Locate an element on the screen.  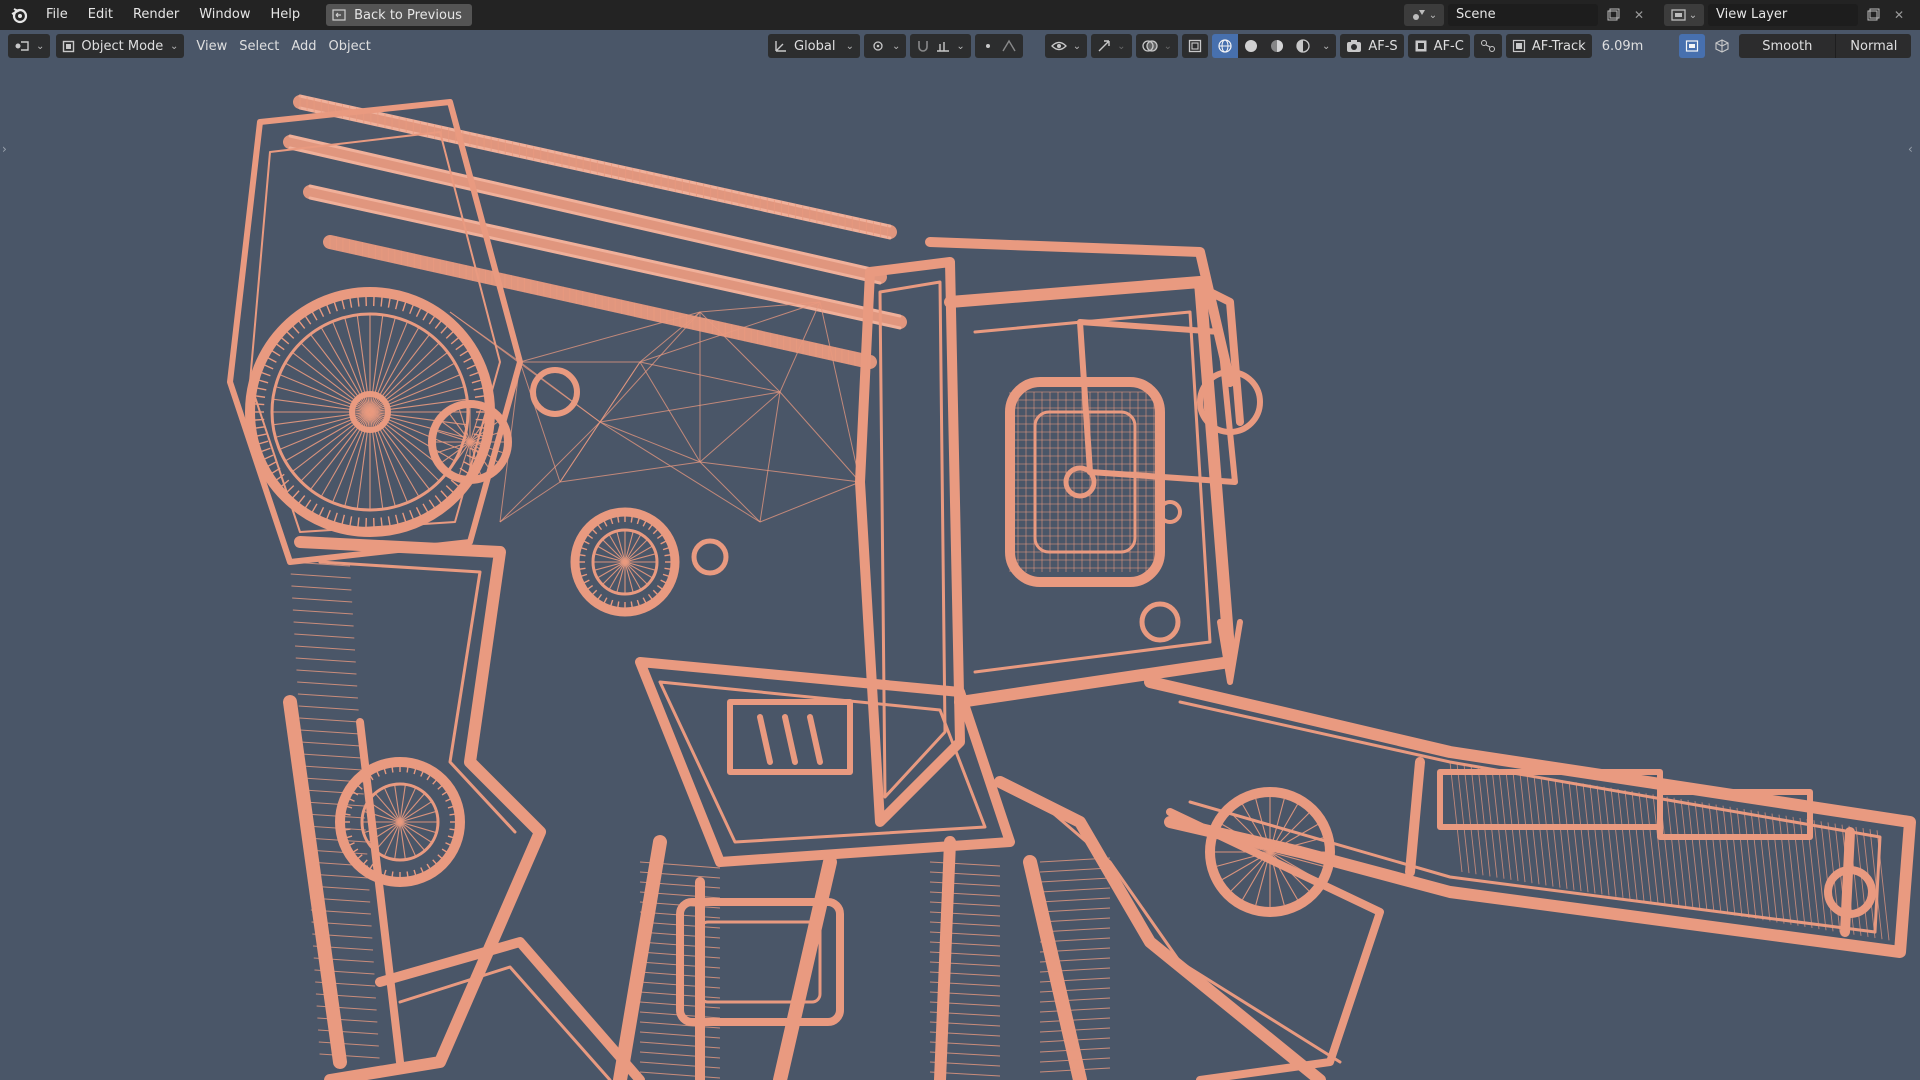
af-c-checkbox-icon is located at coordinates (1421, 46).